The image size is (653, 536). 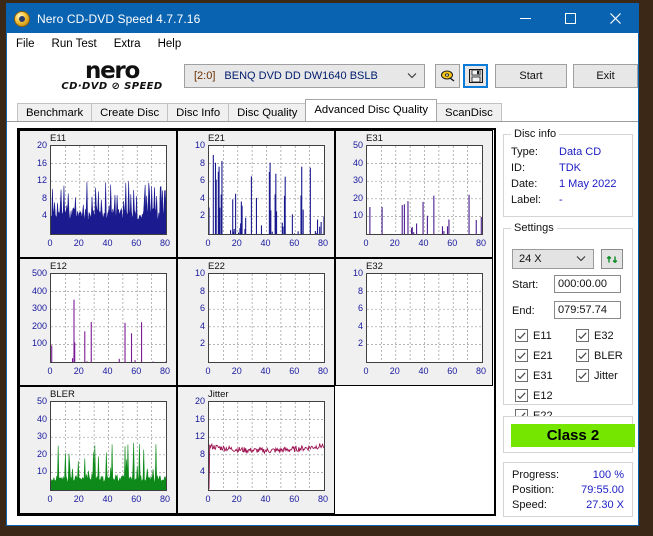 What do you see at coordinates (41, 180) in the screenshot?
I see `y-tick-label: 12` at bounding box center [41, 180].